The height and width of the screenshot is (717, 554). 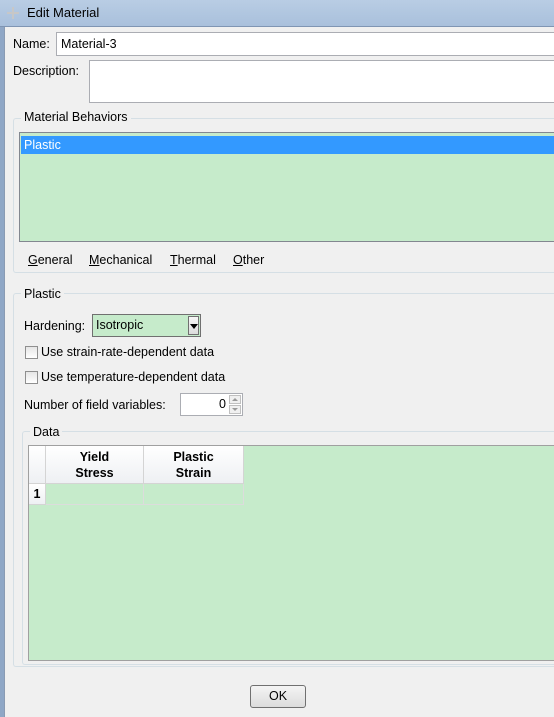 I want to click on name-value: Material-3, so click(x=89, y=44).